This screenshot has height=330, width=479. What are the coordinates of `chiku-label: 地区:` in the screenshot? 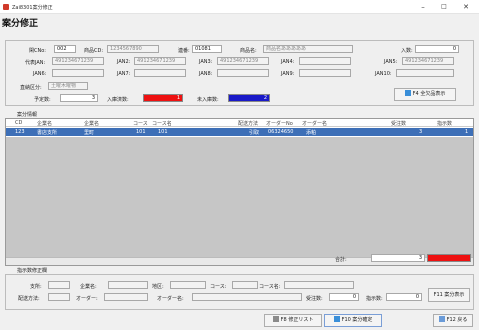 It's located at (158, 287).